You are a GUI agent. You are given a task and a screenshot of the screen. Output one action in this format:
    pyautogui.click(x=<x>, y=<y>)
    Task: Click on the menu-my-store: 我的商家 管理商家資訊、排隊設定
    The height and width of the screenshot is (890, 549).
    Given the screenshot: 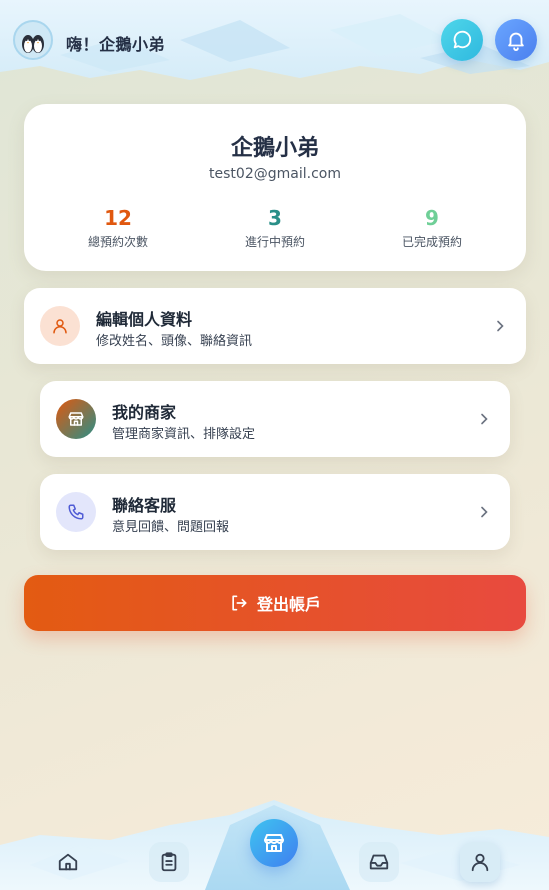 What is the action you would take?
    pyautogui.click(x=275, y=419)
    